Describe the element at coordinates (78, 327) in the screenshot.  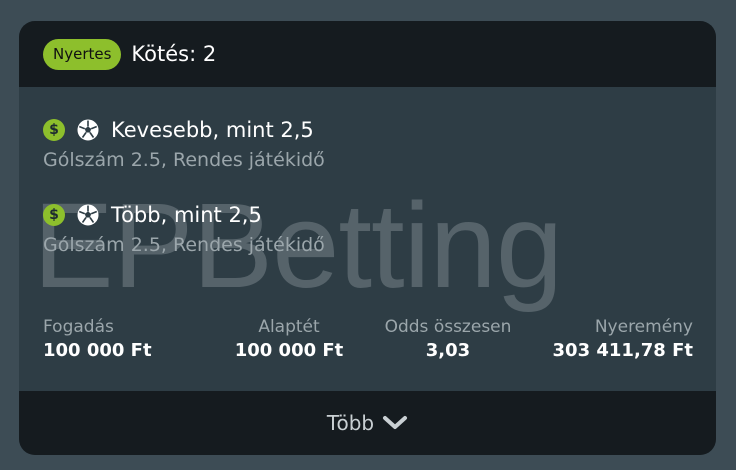
I see `stake-label: Fogadás` at that location.